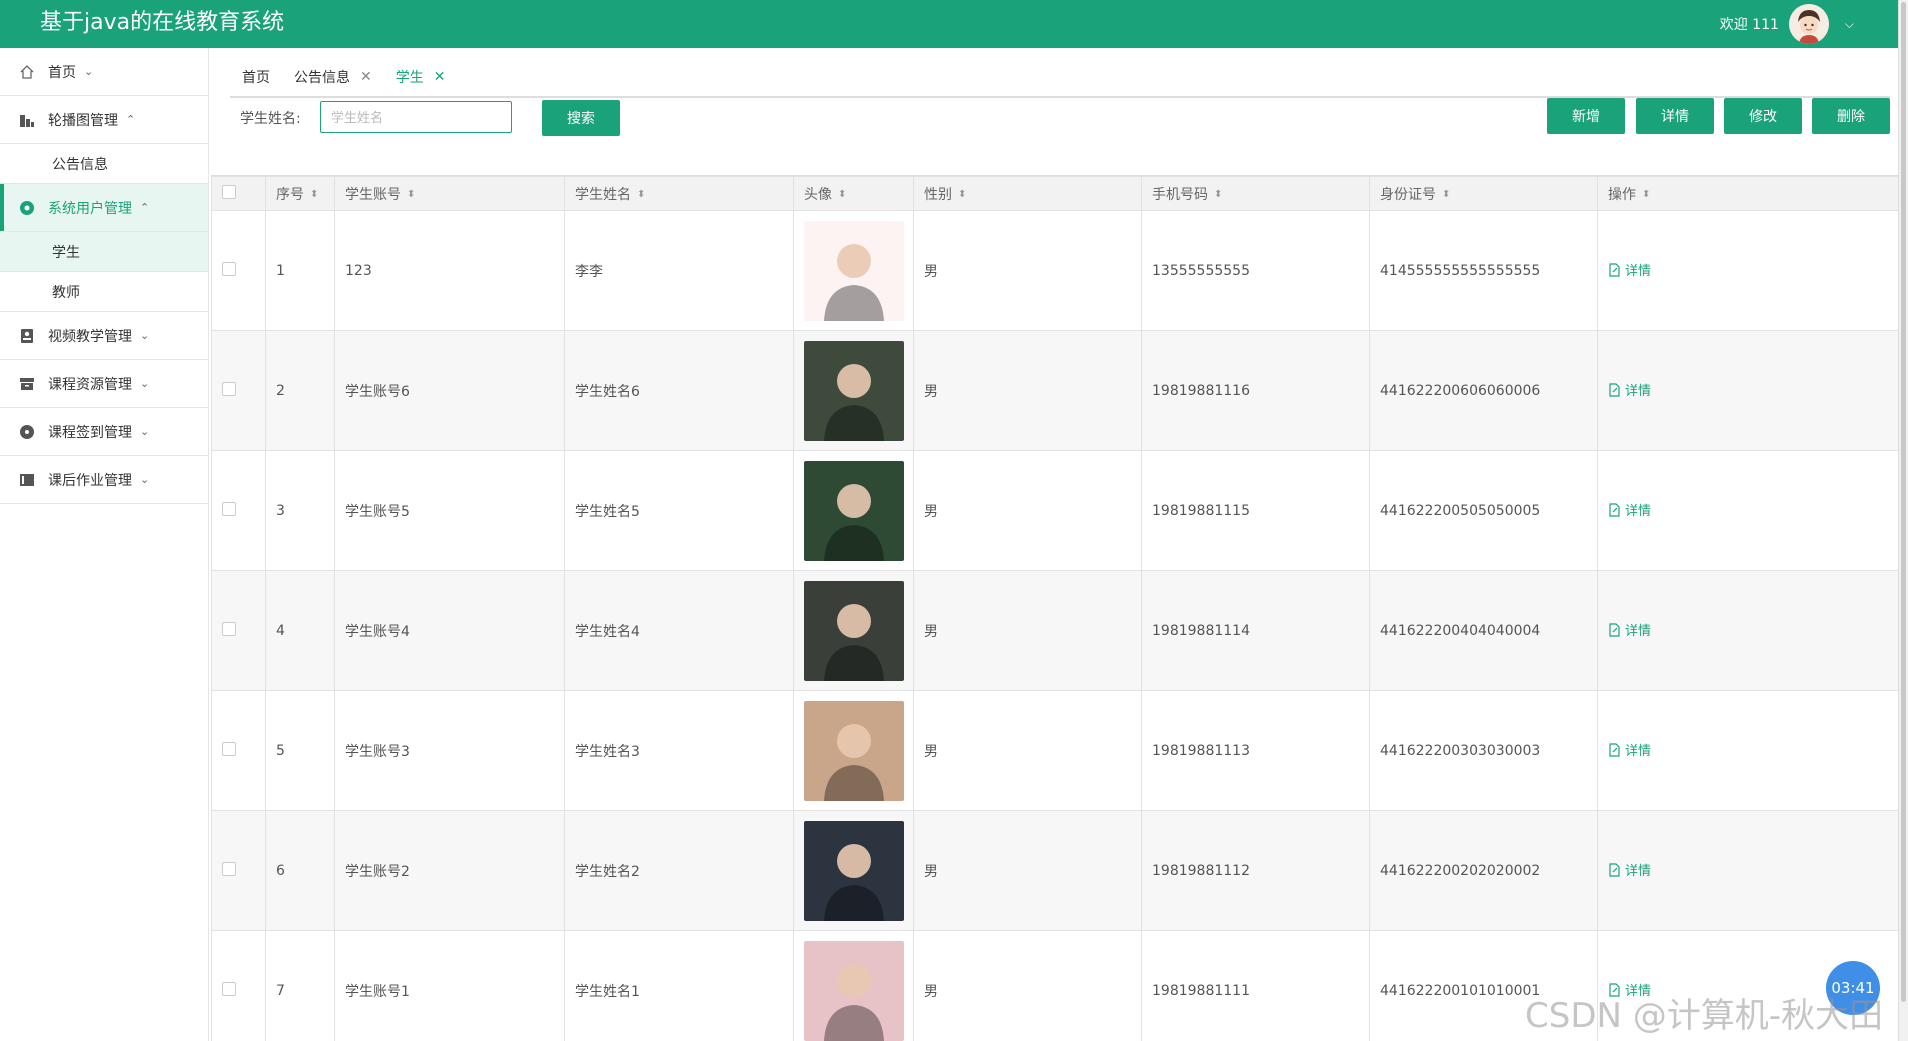 This screenshot has width=1908, height=1041. What do you see at coordinates (27, 432) in the screenshot?
I see `disc-icon` at bounding box center [27, 432].